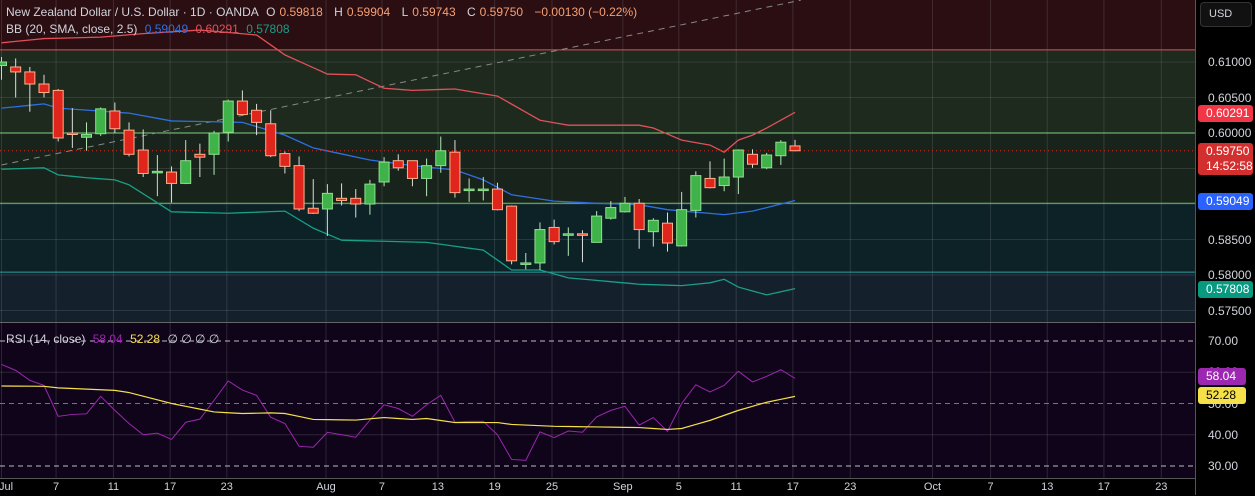  Describe the element at coordinates (1223, 434) in the screenshot. I see `rsi-tick-label: 40.00` at that location.